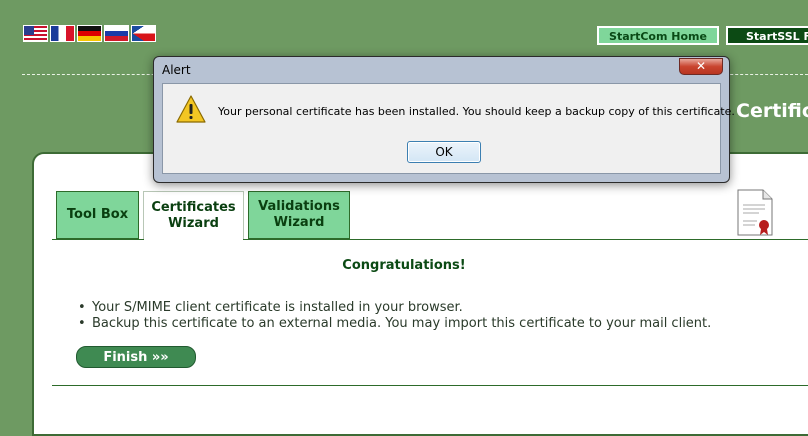 This screenshot has width=808, height=436. I want to click on tab-label: Validations Wizard, so click(299, 214).